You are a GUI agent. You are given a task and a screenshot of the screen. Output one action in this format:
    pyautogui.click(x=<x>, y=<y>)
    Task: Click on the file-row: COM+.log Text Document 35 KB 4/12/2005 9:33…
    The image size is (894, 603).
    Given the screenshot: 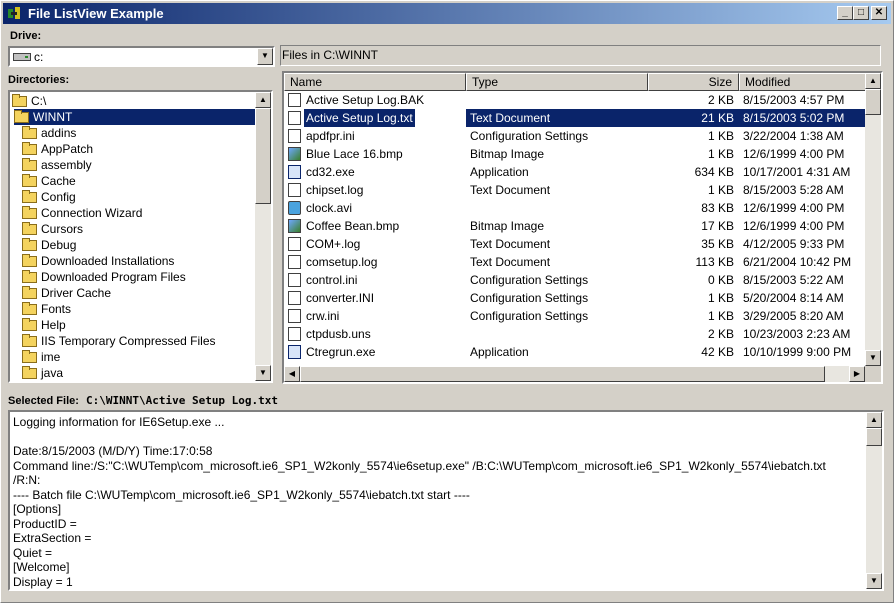 What is the action you would take?
    pyautogui.click(x=574, y=244)
    